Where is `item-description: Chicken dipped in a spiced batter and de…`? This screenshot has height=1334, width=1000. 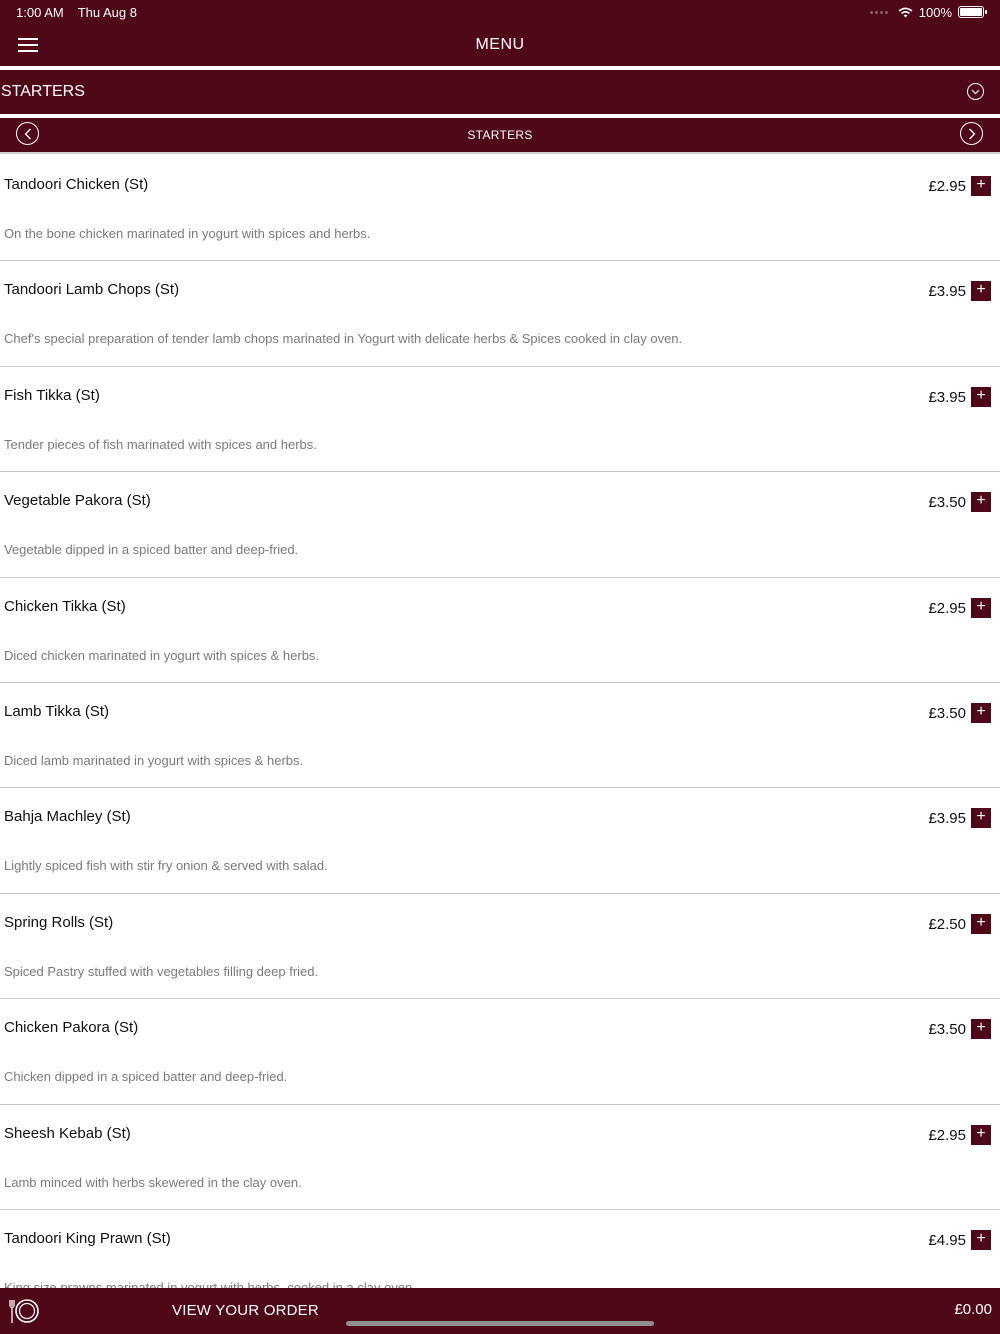
item-description: Chicken dipped in a spiced batter and de… is located at coordinates (146, 1077).